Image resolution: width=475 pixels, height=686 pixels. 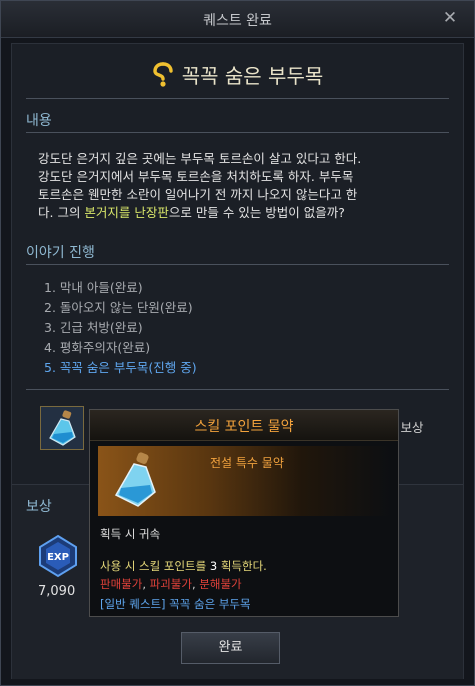 What do you see at coordinates (126, 212) in the screenshot?
I see `description-highlight: 본거지를 난장판` at bounding box center [126, 212].